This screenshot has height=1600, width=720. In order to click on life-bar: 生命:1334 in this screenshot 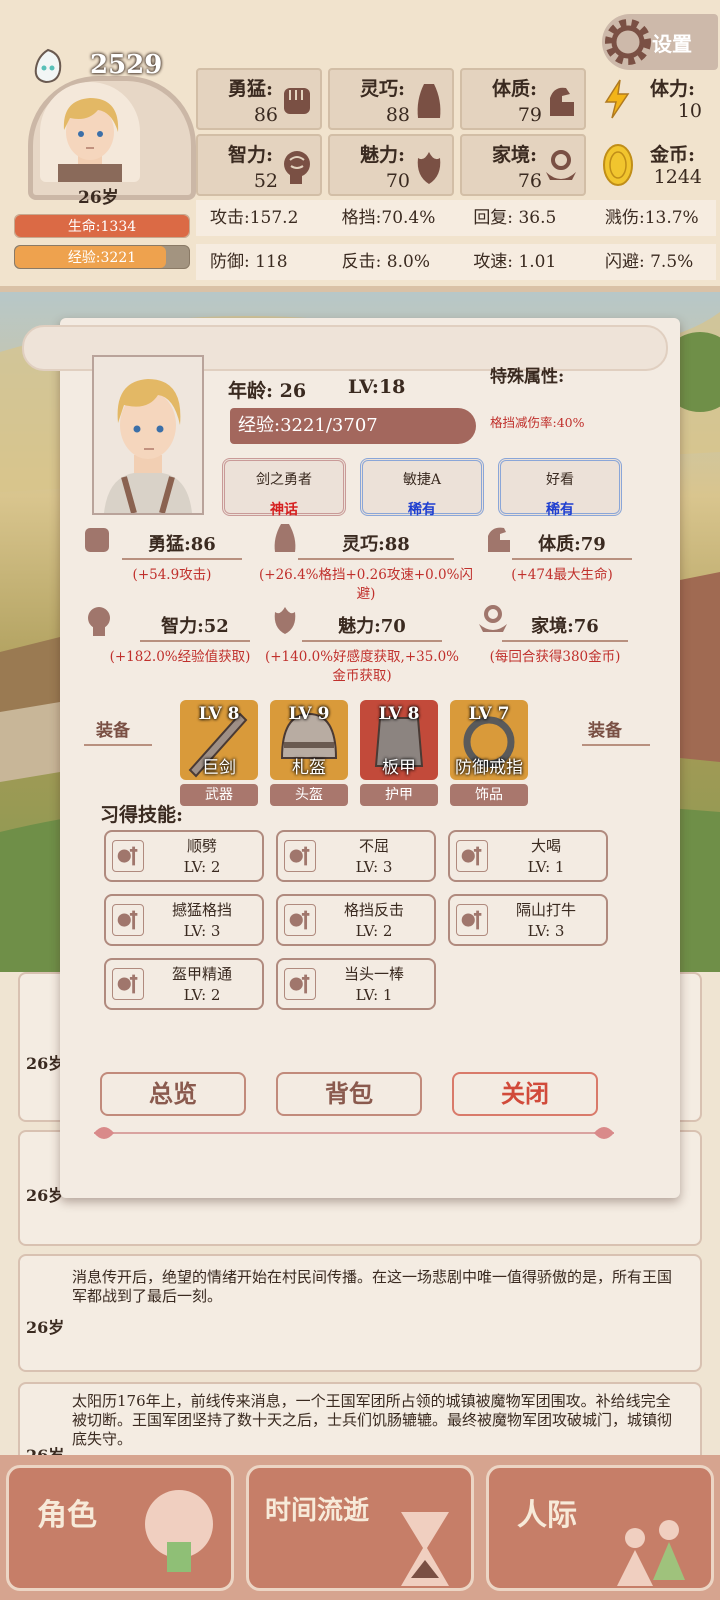, I will do `click(102, 226)`.